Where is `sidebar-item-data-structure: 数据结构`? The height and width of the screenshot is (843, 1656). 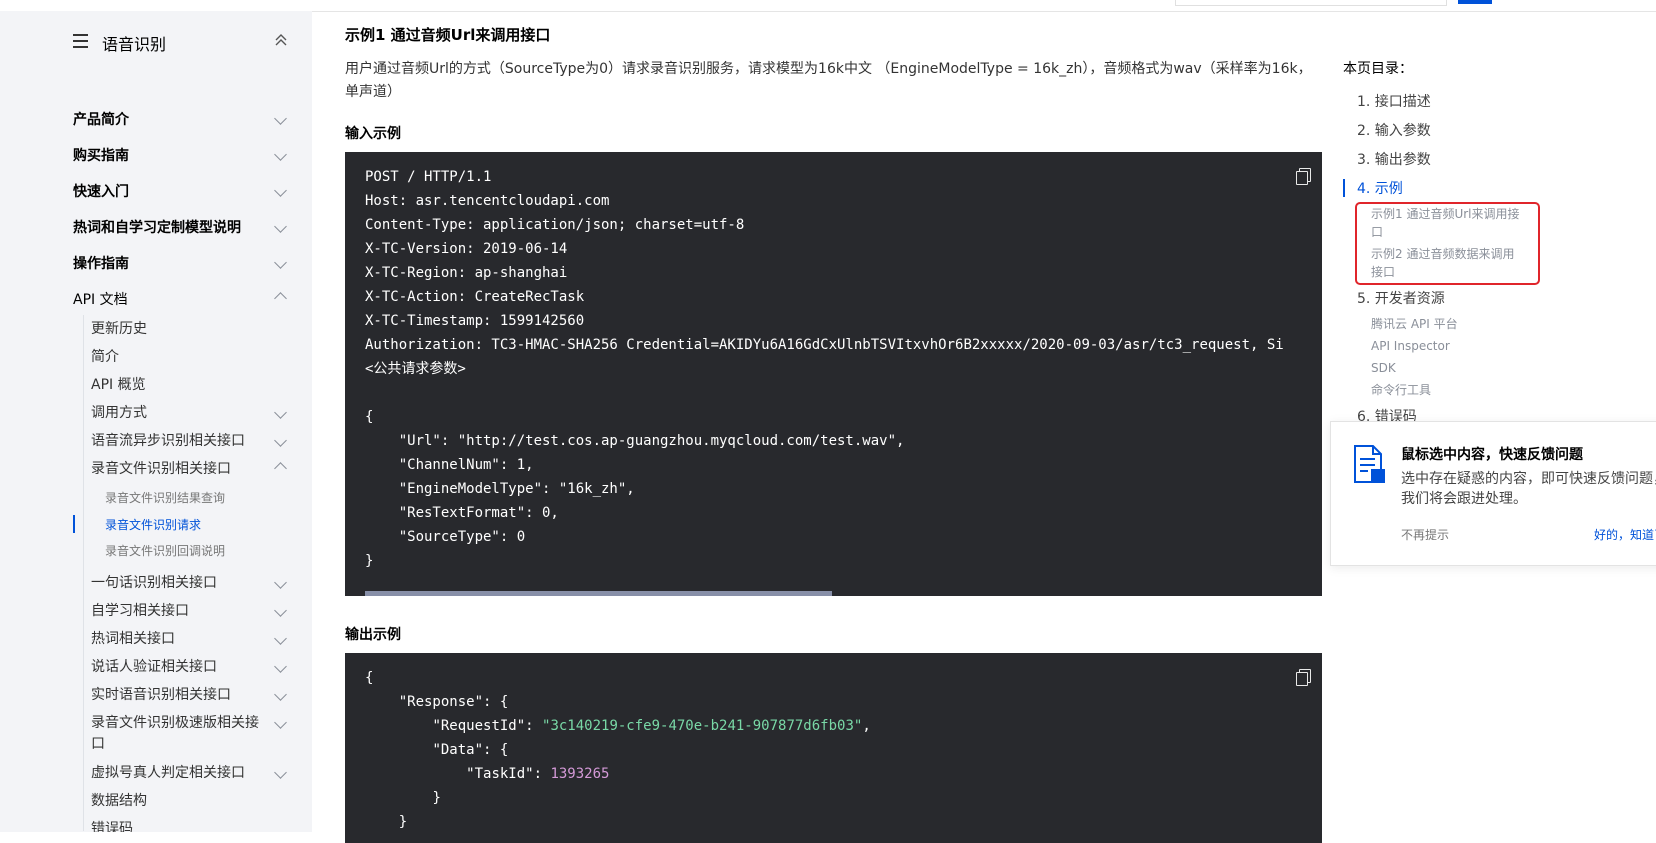
sidebar-item-data-structure: 数据结构 is located at coordinates (188, 801).